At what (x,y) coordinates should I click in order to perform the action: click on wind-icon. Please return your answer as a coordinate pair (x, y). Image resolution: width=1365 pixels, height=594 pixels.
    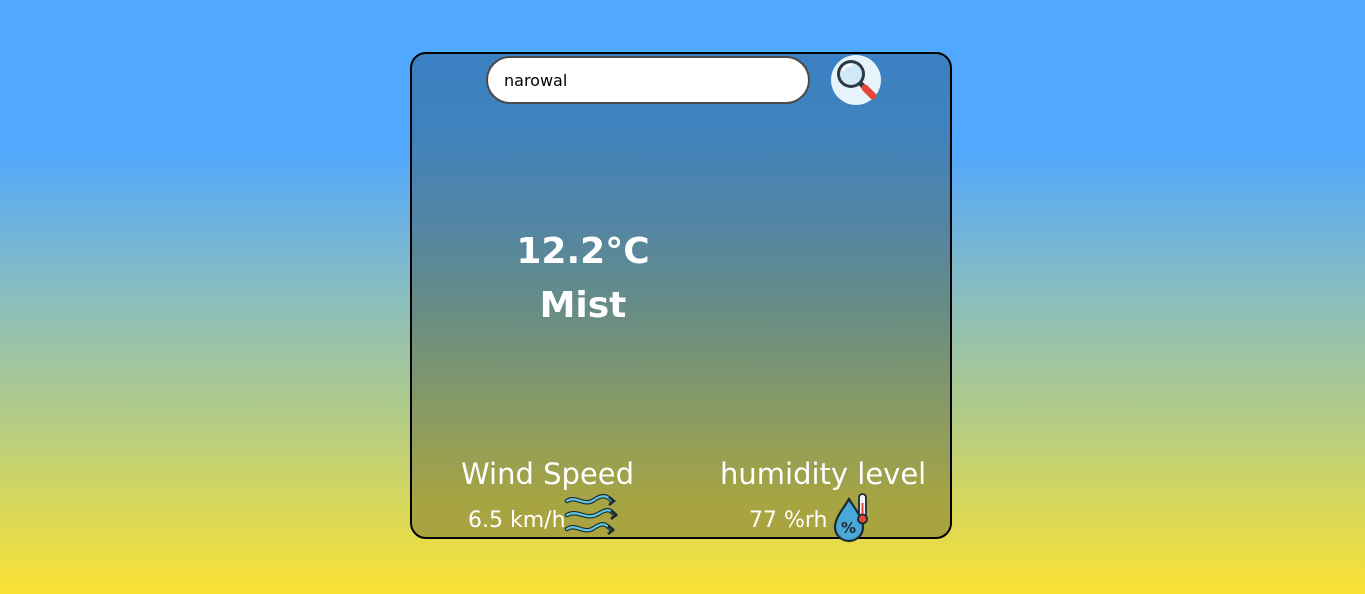
    Looking at the image, I should click on (591, 518).